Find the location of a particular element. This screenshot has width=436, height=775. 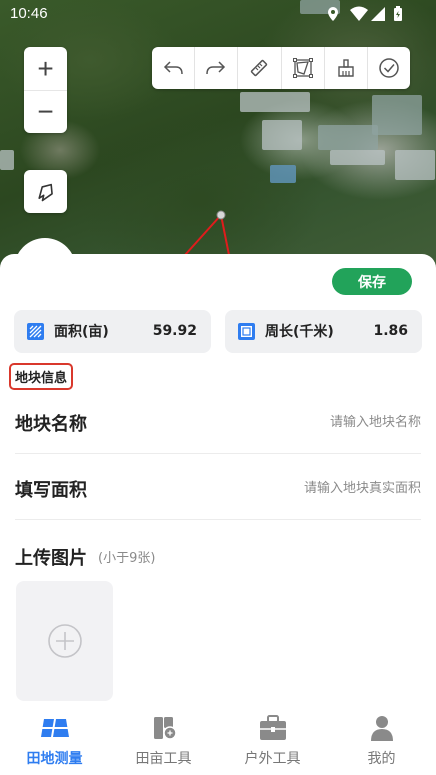

polygon-select-button is located at coordinates (302, 68).